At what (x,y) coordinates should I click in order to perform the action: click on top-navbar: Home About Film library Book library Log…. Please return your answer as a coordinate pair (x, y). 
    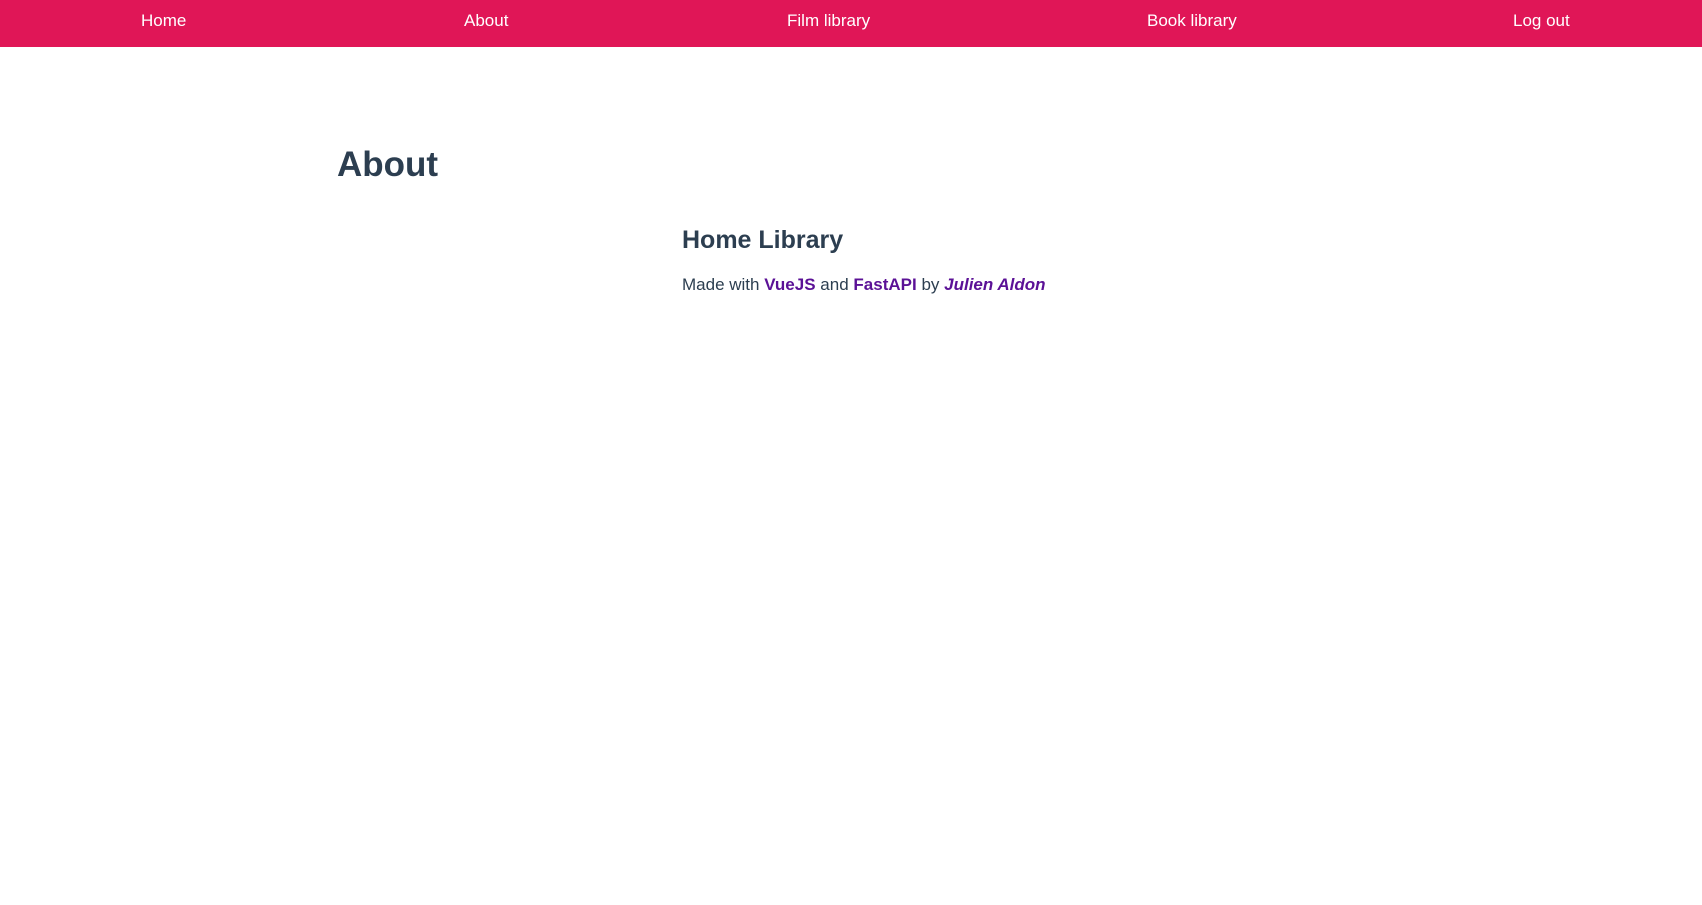
    Looking at the image, I should click on (851, 23).